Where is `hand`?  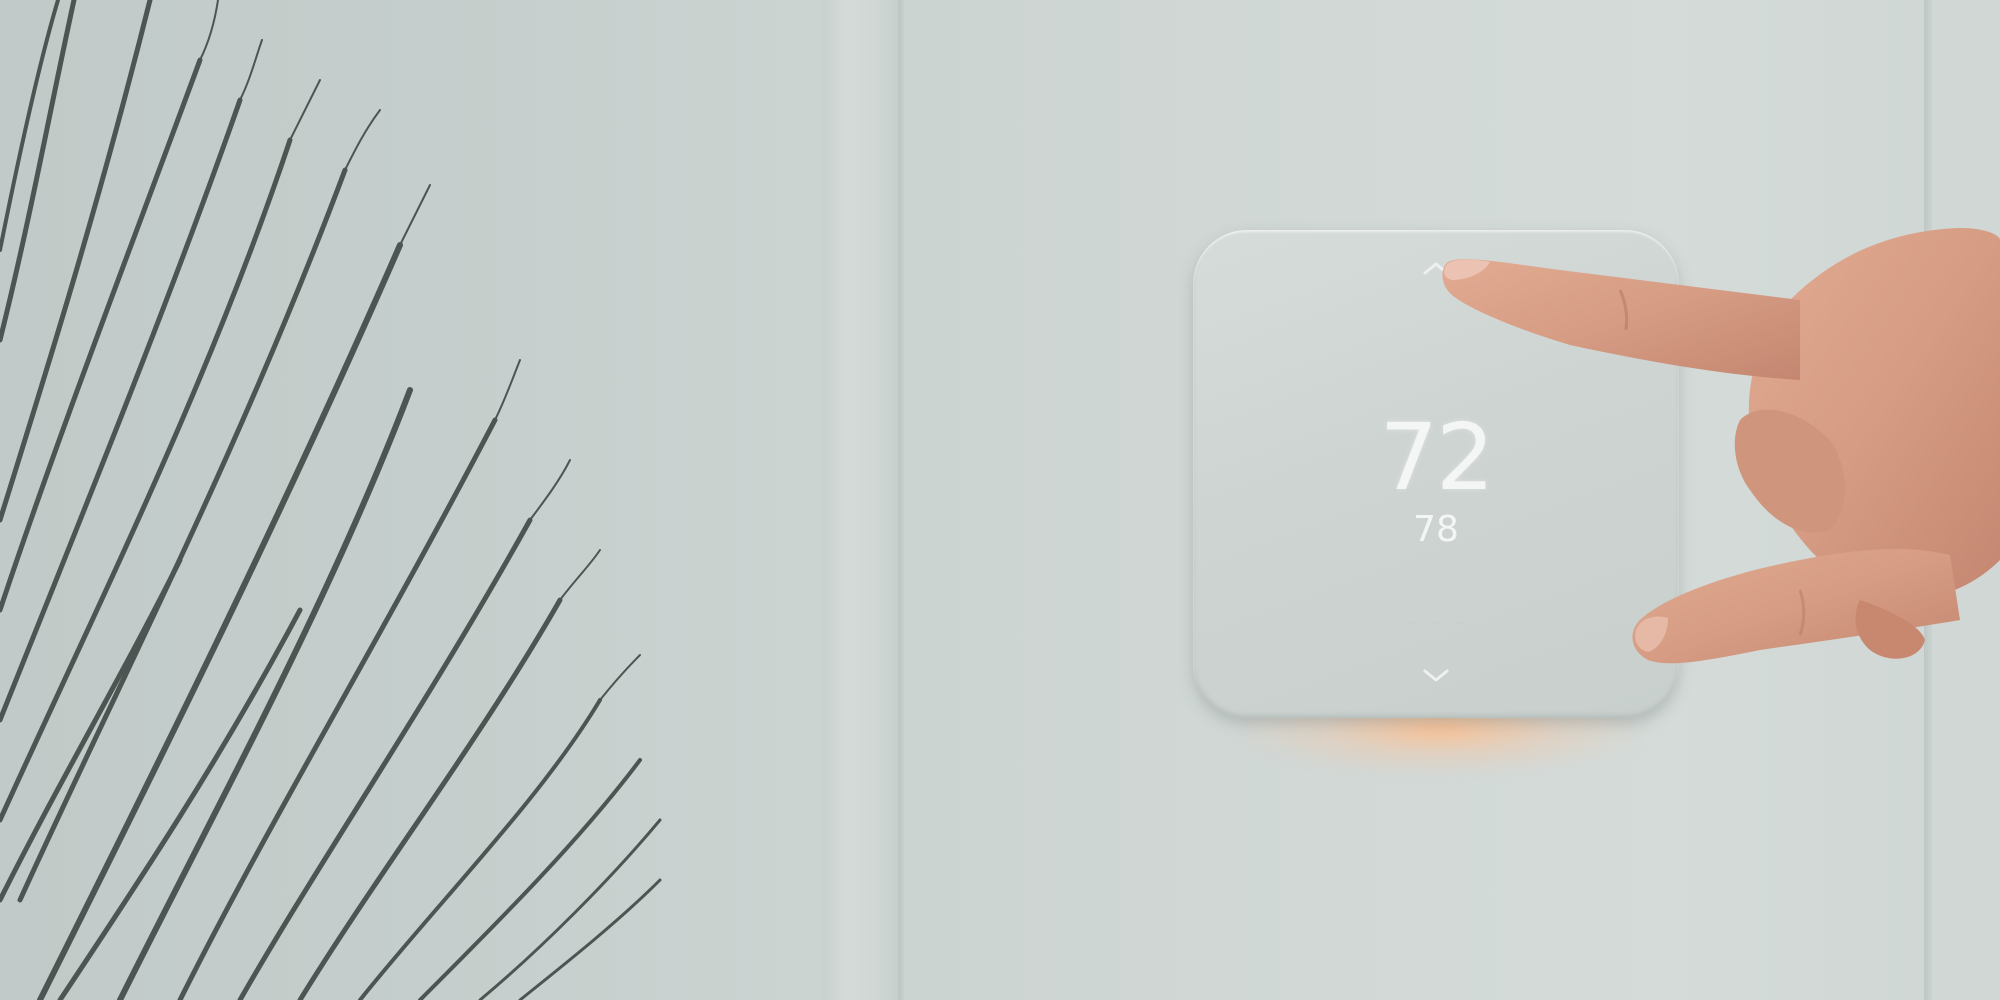
hand is located at coordinates (1721, 446).